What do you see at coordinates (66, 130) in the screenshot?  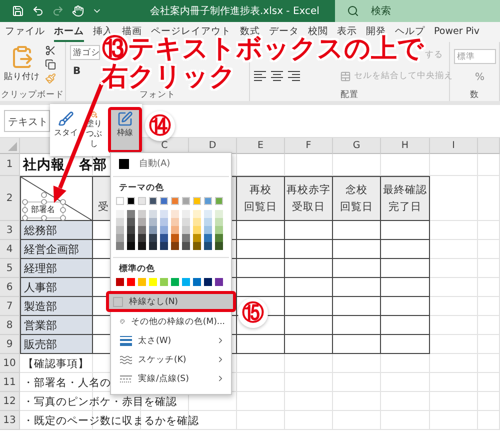 I see `style-button: スタイ` at bounding box center [66, 130].